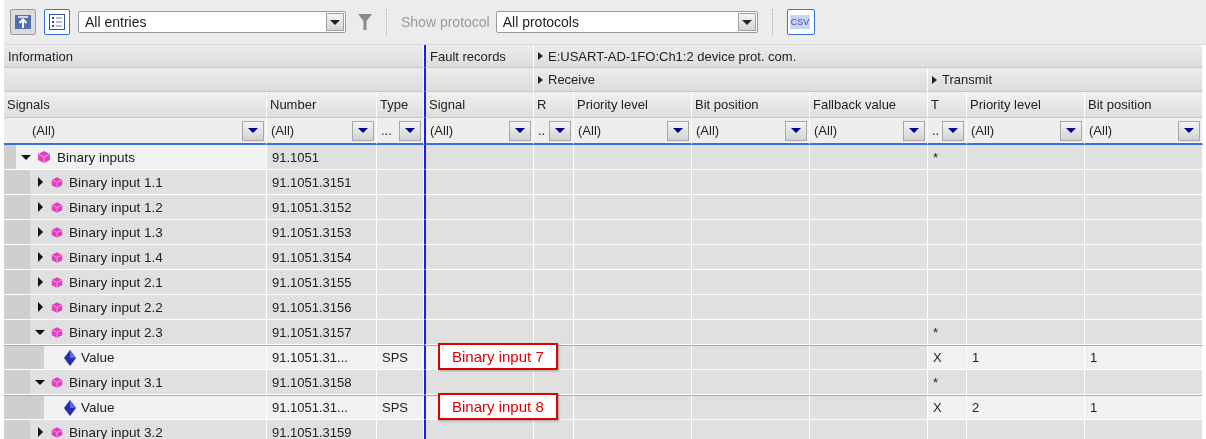 This screenshot has width=1206, height=439. I want to click on signal-label: Binary input 7, so click(498, 356).